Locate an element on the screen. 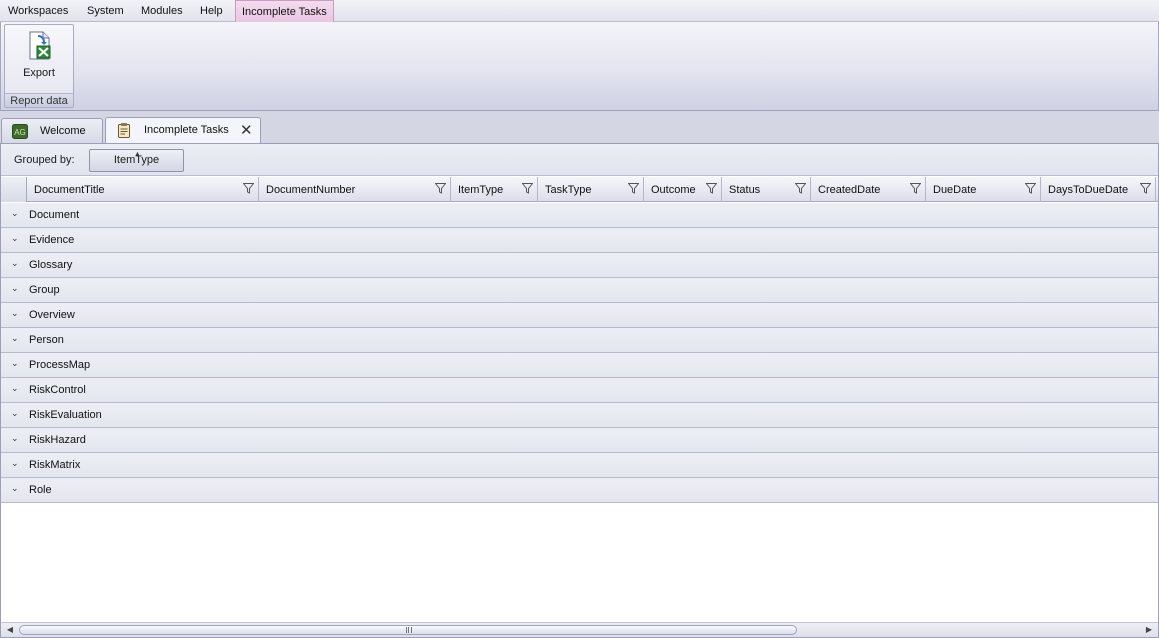 Image resolution: width=1159 pixels, height=638 pixels. document-tabstrip: AG Welcome Incomplete Tasks ✕ is located at coordinates (579, 127).